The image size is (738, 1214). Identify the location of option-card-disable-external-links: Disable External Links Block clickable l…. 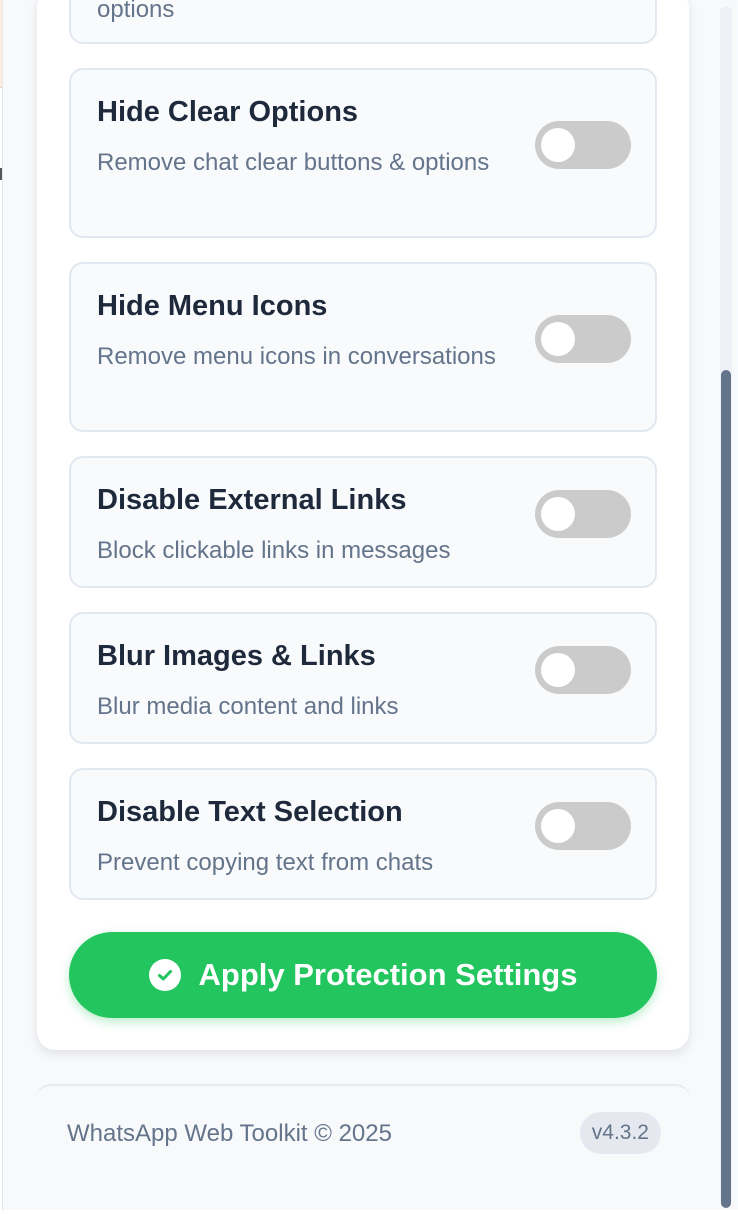
(363, 522).